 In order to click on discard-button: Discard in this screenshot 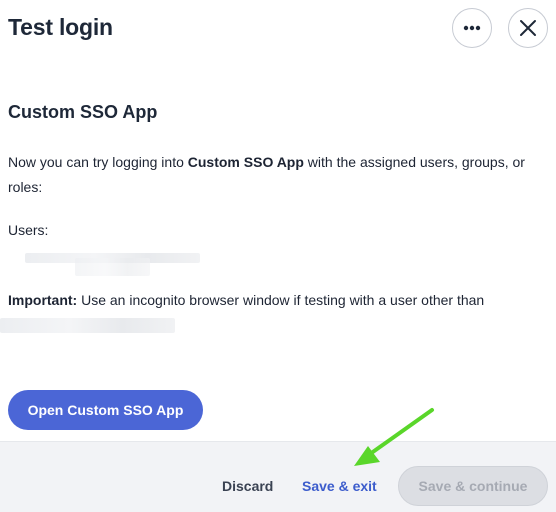, I will do `click(247, 486)`.